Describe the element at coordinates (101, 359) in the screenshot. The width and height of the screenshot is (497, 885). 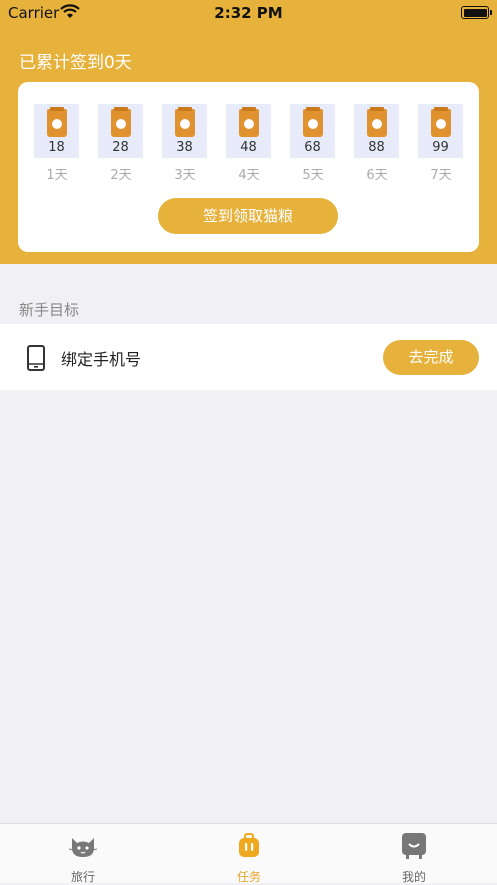
I see `task-label: 绑定手机号` at that location.